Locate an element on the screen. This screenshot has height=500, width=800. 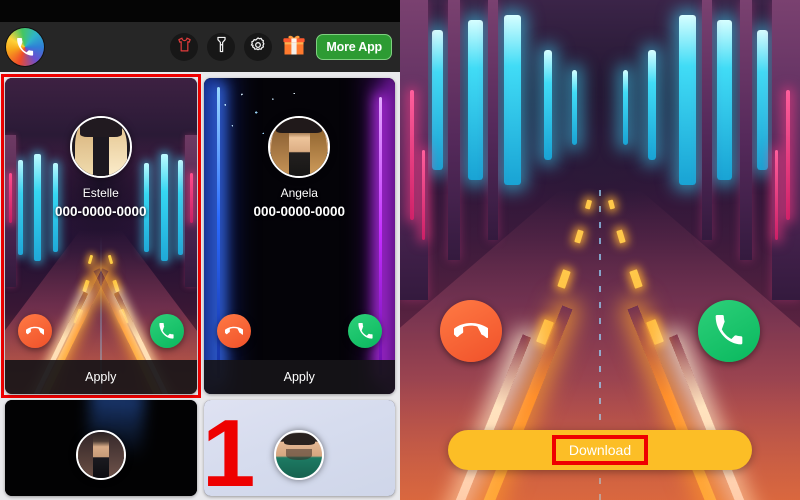
more-app-button: More App is located at coordinates (354, 47).